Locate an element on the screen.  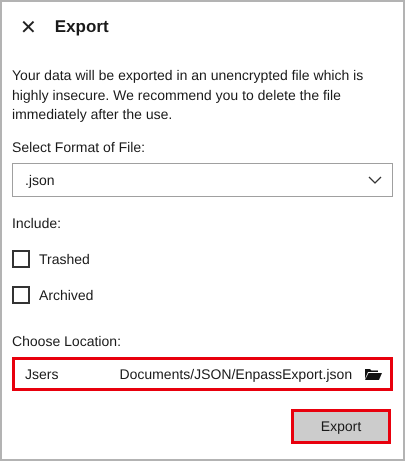
chevron-down-icon is located at coordinates (375, 180).